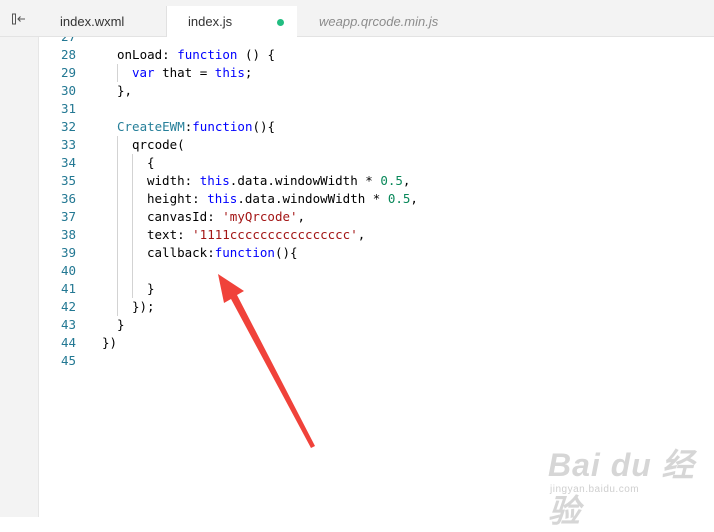 The width and height of the screenshot is (714, 532). What do you see at coordinates (68, 108) in the screenshot?
I see `line-number: 31` at bounding box center [68, 108].